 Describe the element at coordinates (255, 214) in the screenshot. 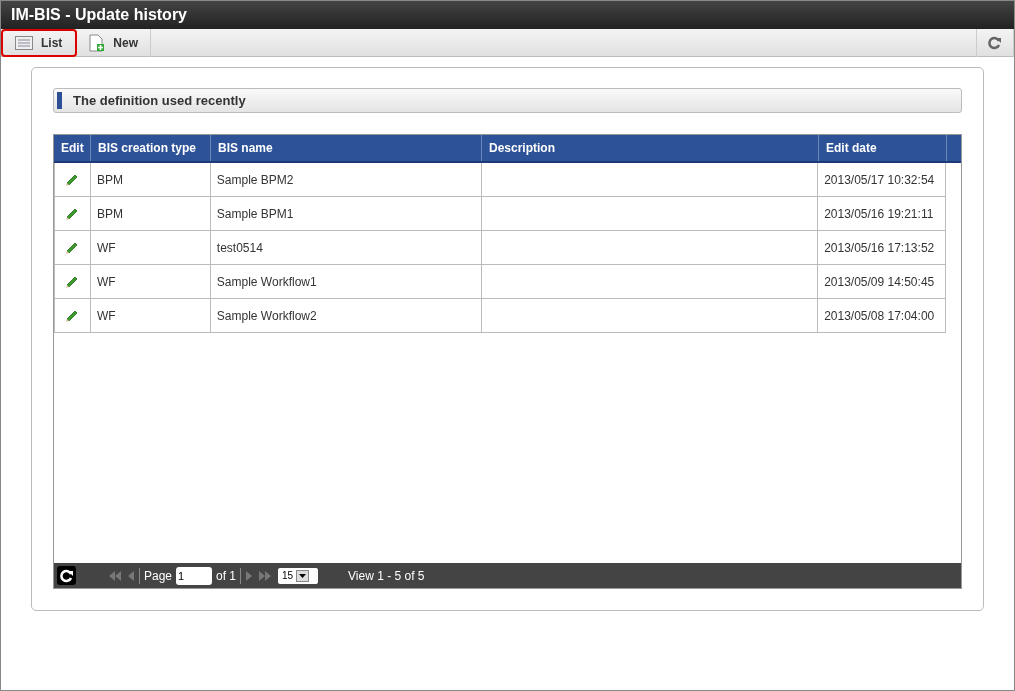

I see `table-cell-text: Sample BPM1` at that location.